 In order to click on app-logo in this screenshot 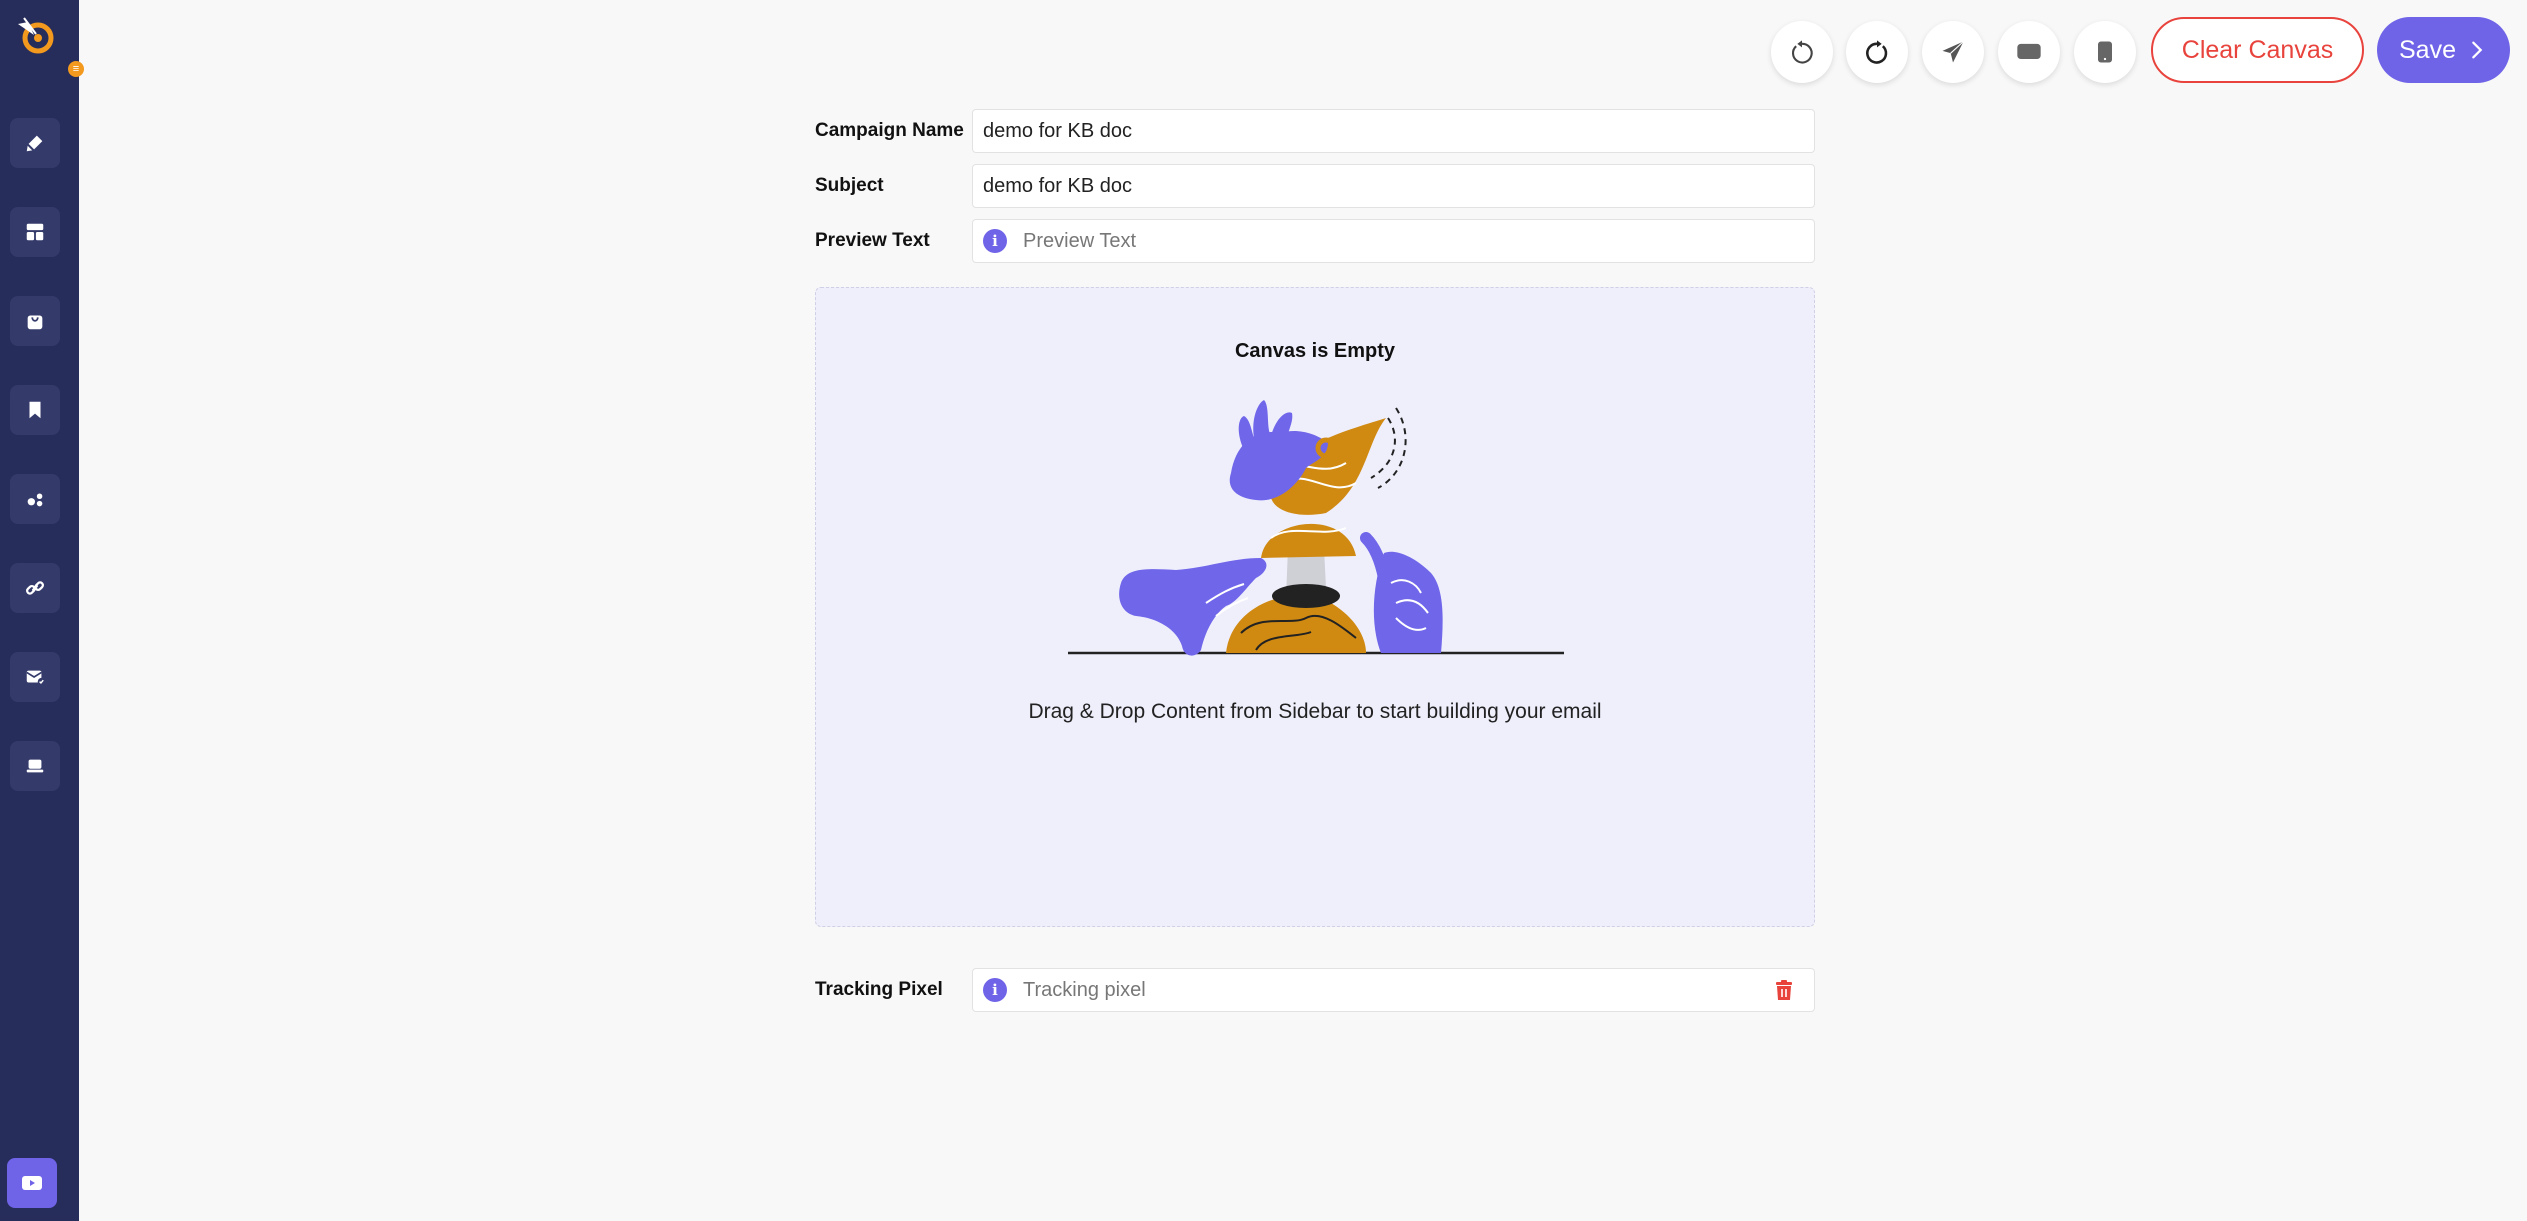, I will do `click(37, 37)`.